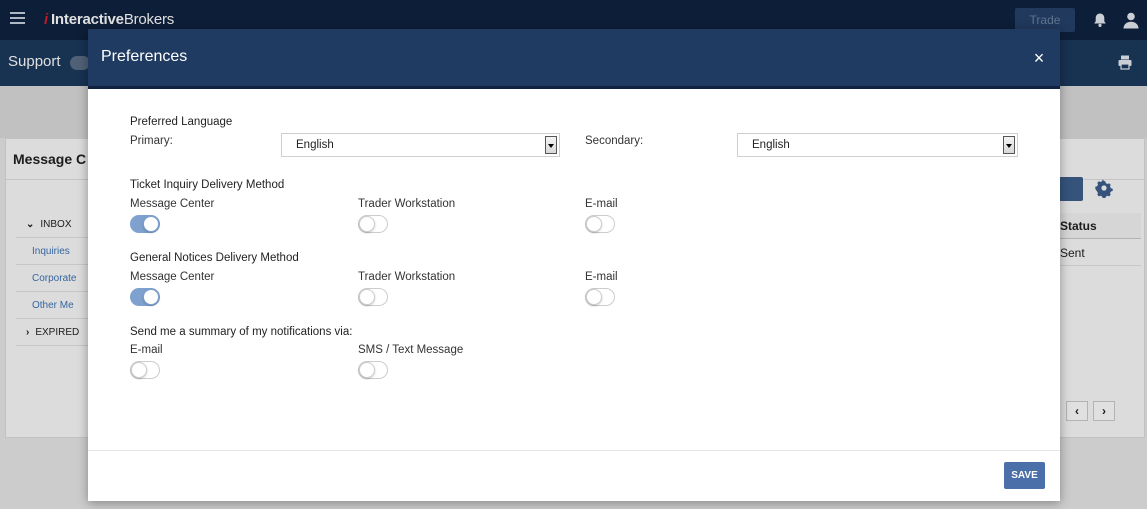  I want to click on ticket-email-toggle, so click(600, 224).